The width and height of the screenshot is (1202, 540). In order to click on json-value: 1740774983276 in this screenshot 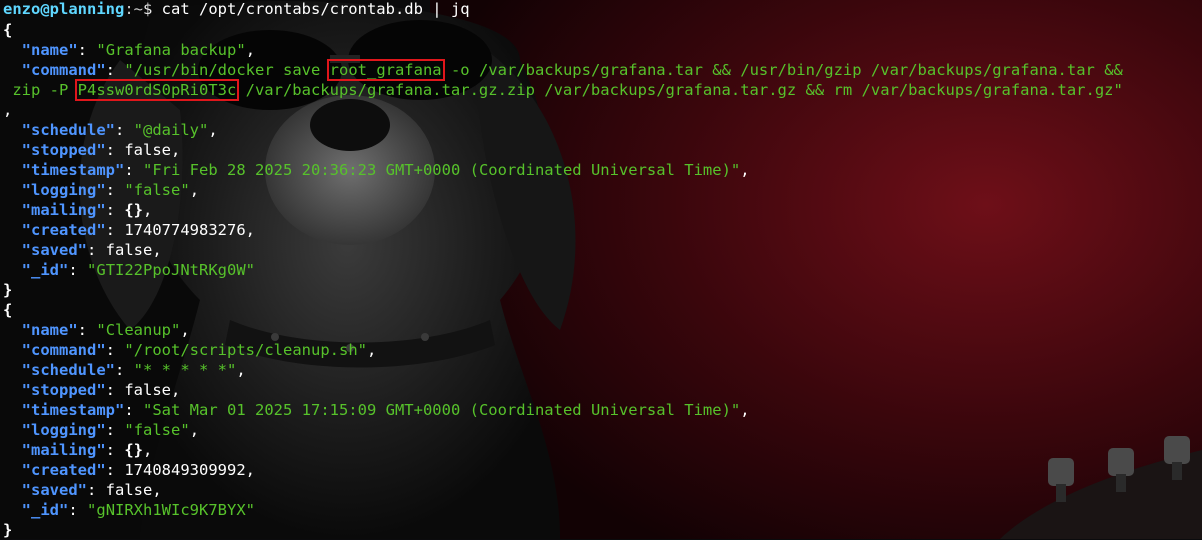, I will do `click(185, 230)`.